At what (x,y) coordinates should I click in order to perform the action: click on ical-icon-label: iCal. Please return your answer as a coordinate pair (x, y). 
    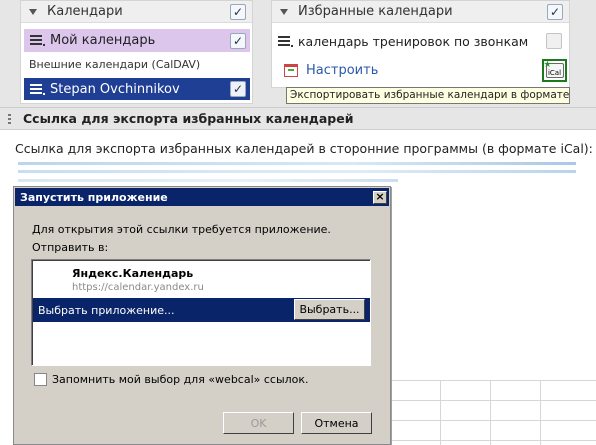
    Looking at the image, I should click on (554, 73).